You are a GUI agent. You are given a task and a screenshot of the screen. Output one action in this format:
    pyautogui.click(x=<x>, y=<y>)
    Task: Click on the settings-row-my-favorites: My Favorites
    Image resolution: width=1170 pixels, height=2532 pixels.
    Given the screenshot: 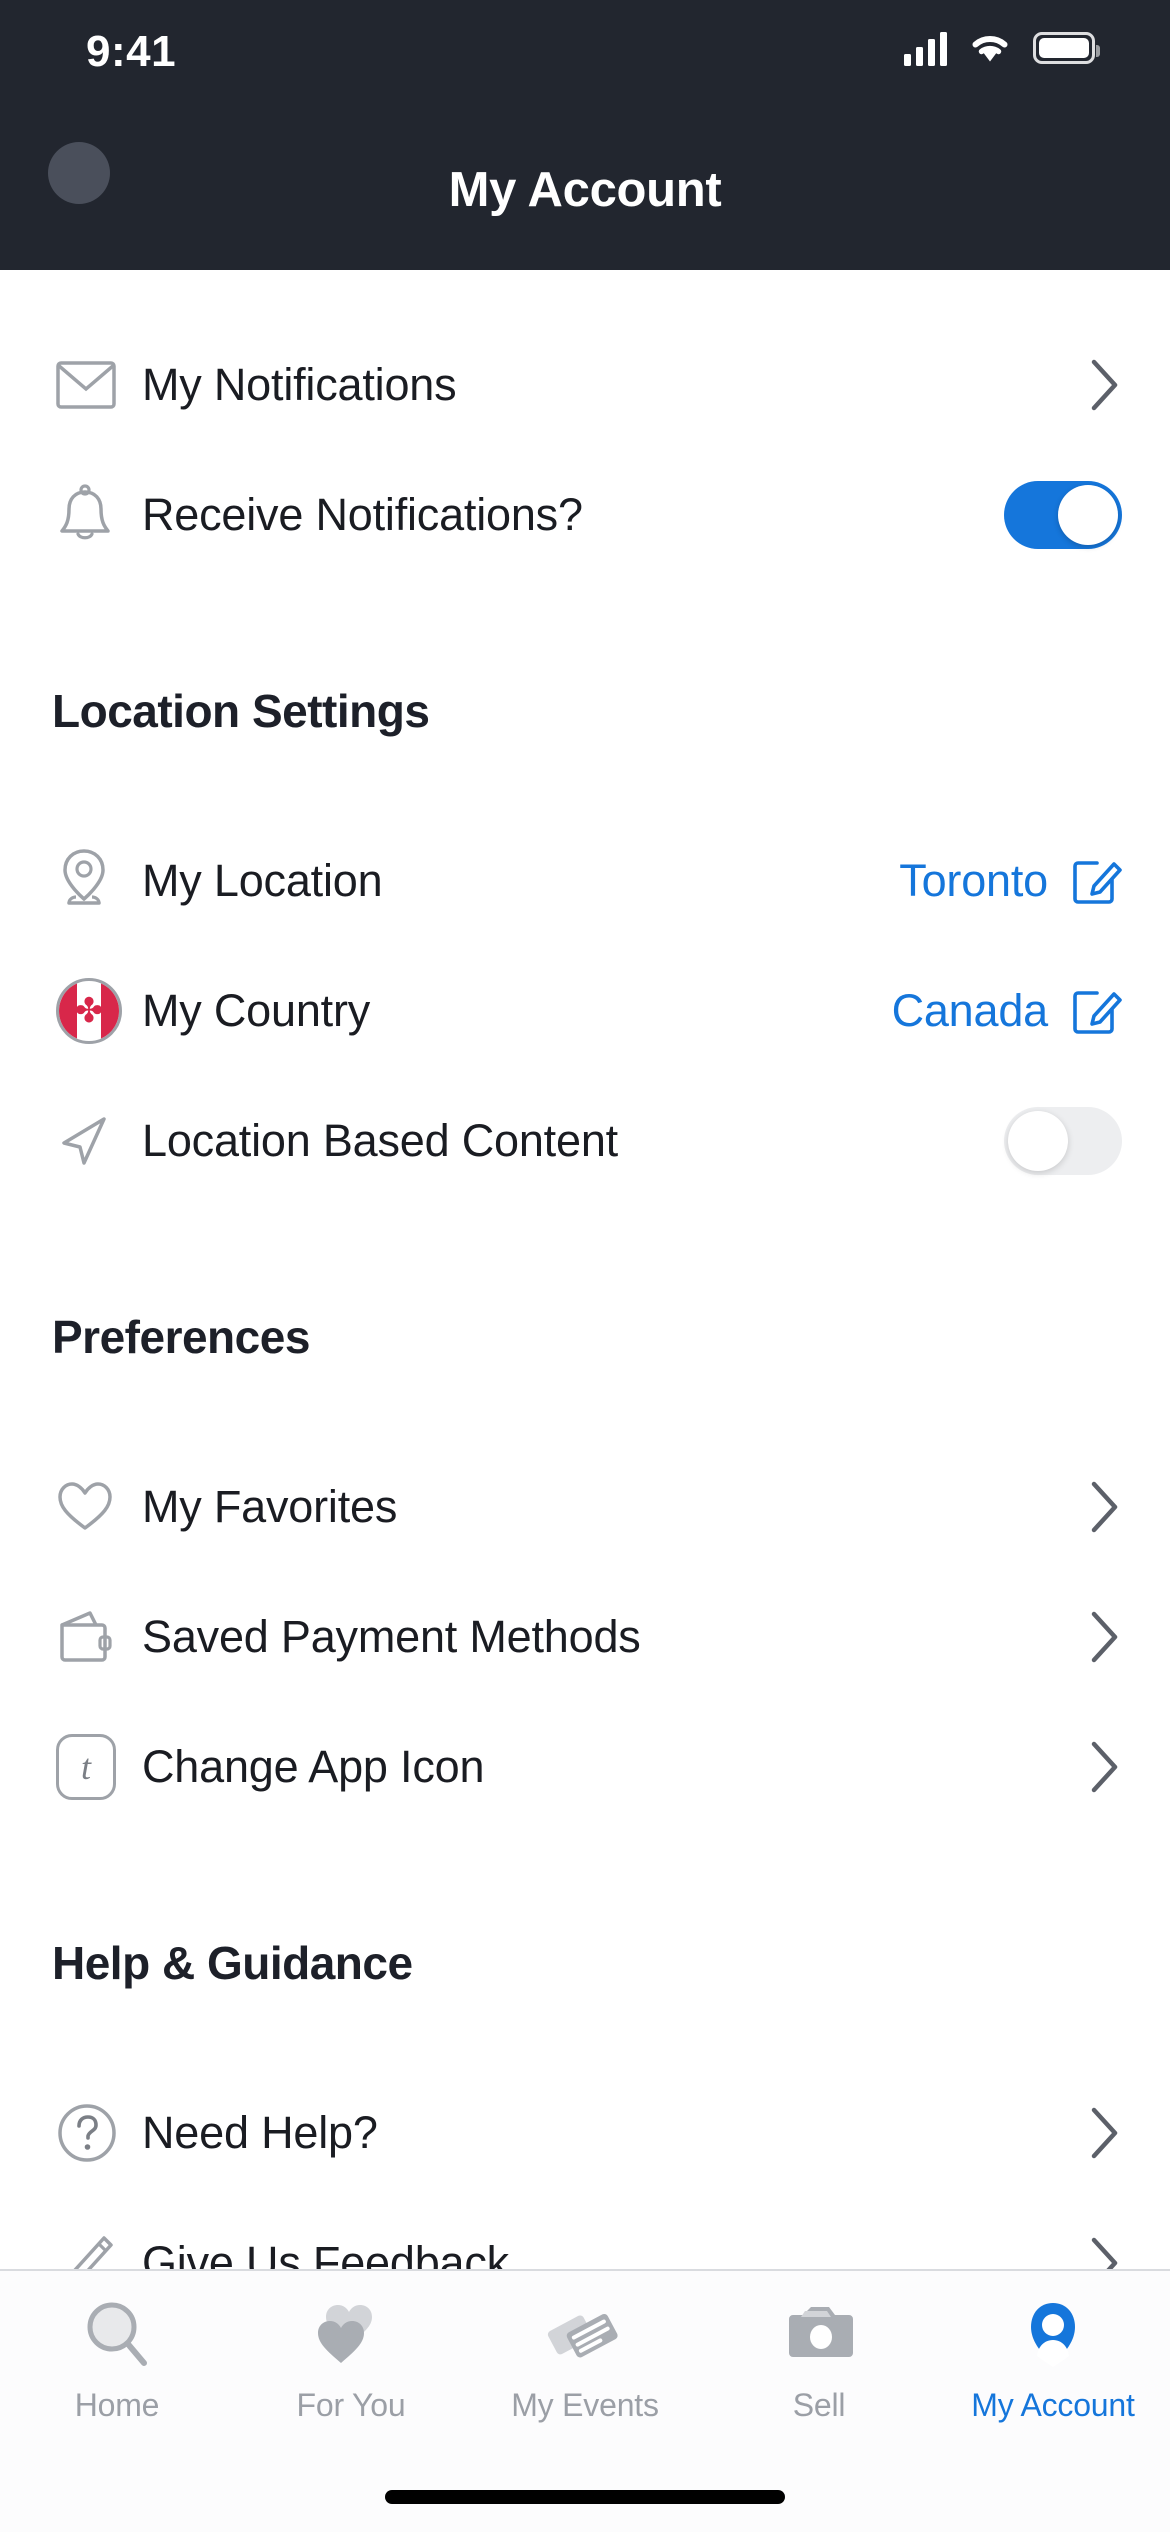 What is the action you would take?
    pyautogui.click(x=585, y=1507)
    